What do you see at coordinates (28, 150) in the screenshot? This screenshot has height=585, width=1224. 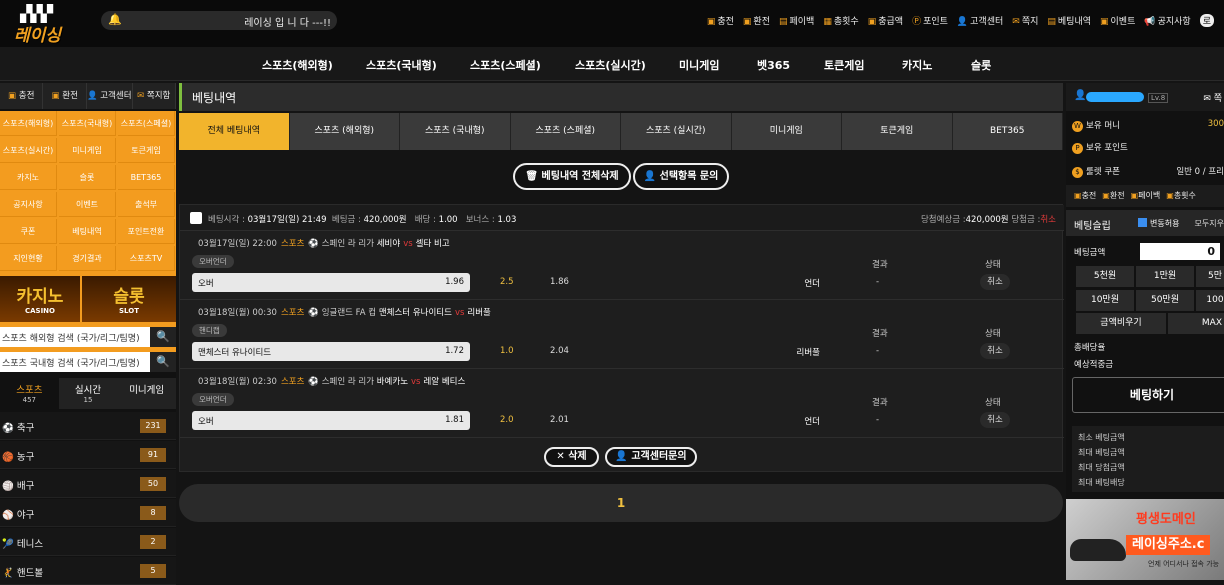 I see `menu-grid-item-3: 스포츠(실시간)` at bounding box center [28, 150].